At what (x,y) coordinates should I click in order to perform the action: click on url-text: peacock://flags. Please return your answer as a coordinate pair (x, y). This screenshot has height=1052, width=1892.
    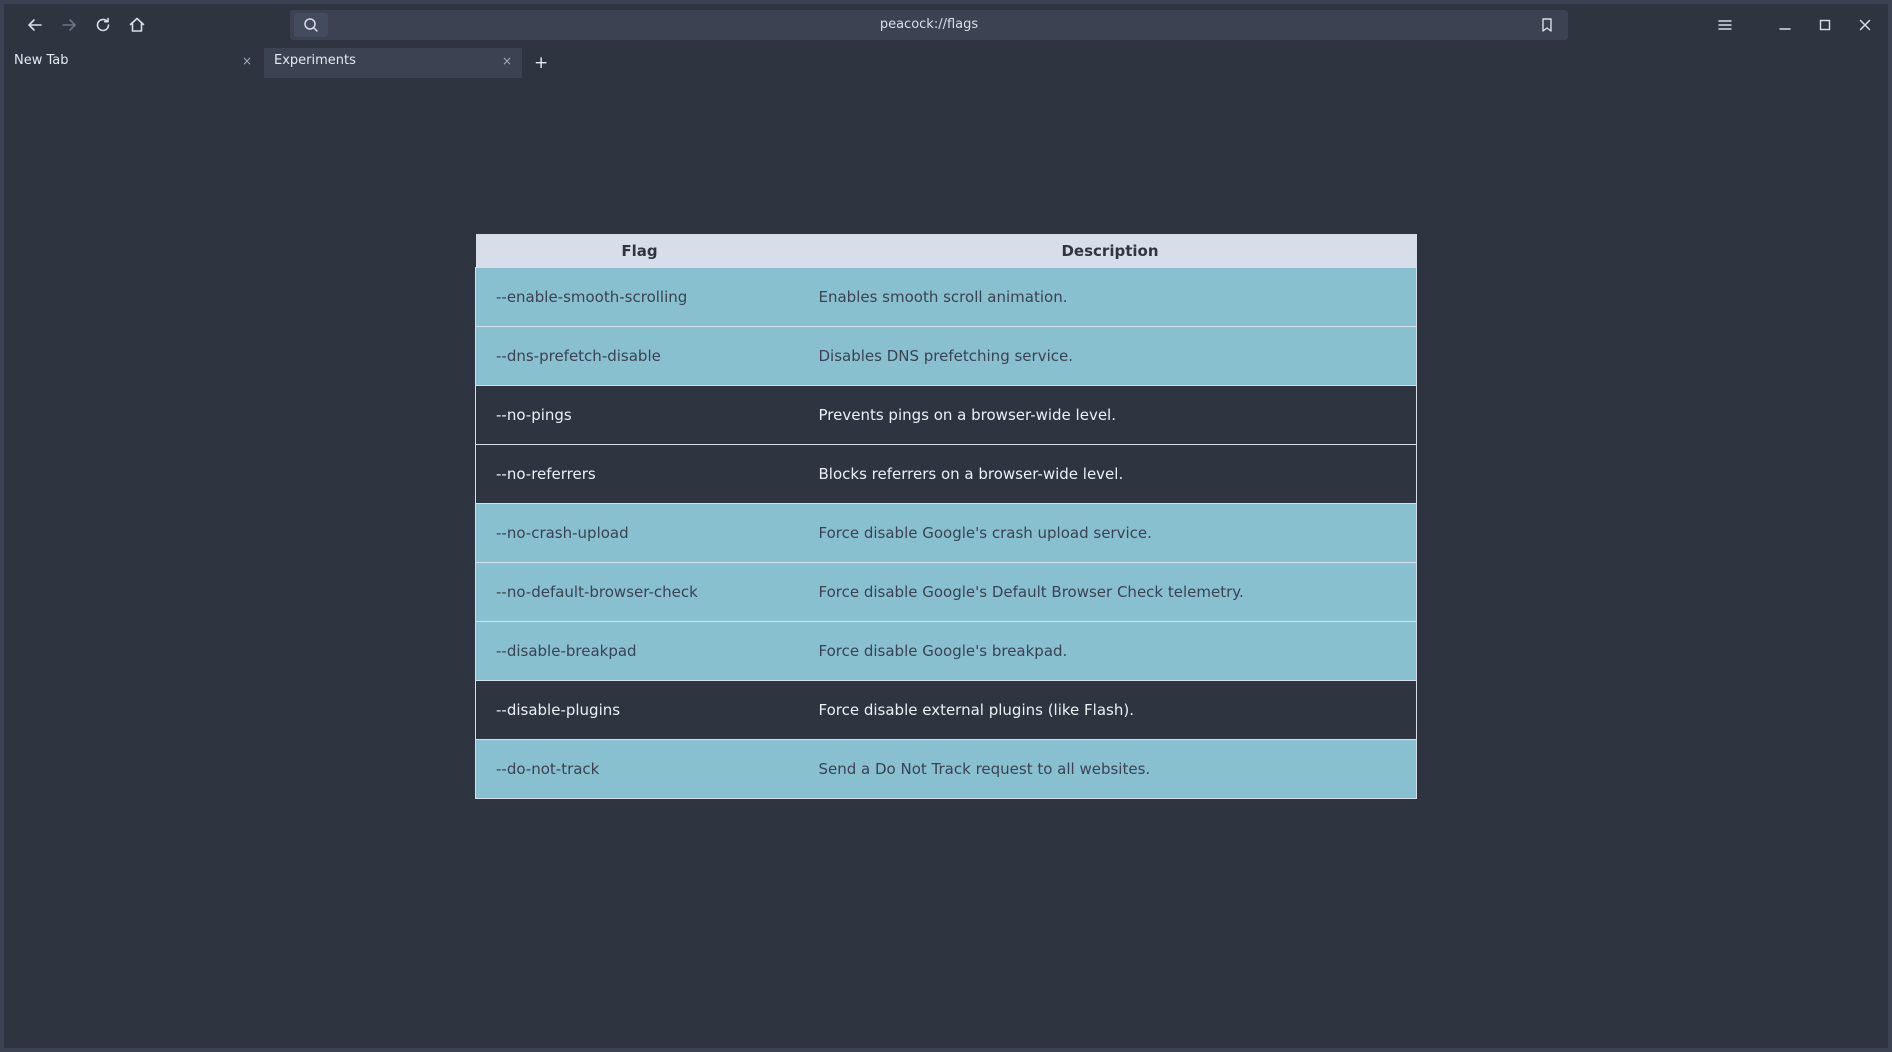
    Looking at the image, I should click on (929, 25).